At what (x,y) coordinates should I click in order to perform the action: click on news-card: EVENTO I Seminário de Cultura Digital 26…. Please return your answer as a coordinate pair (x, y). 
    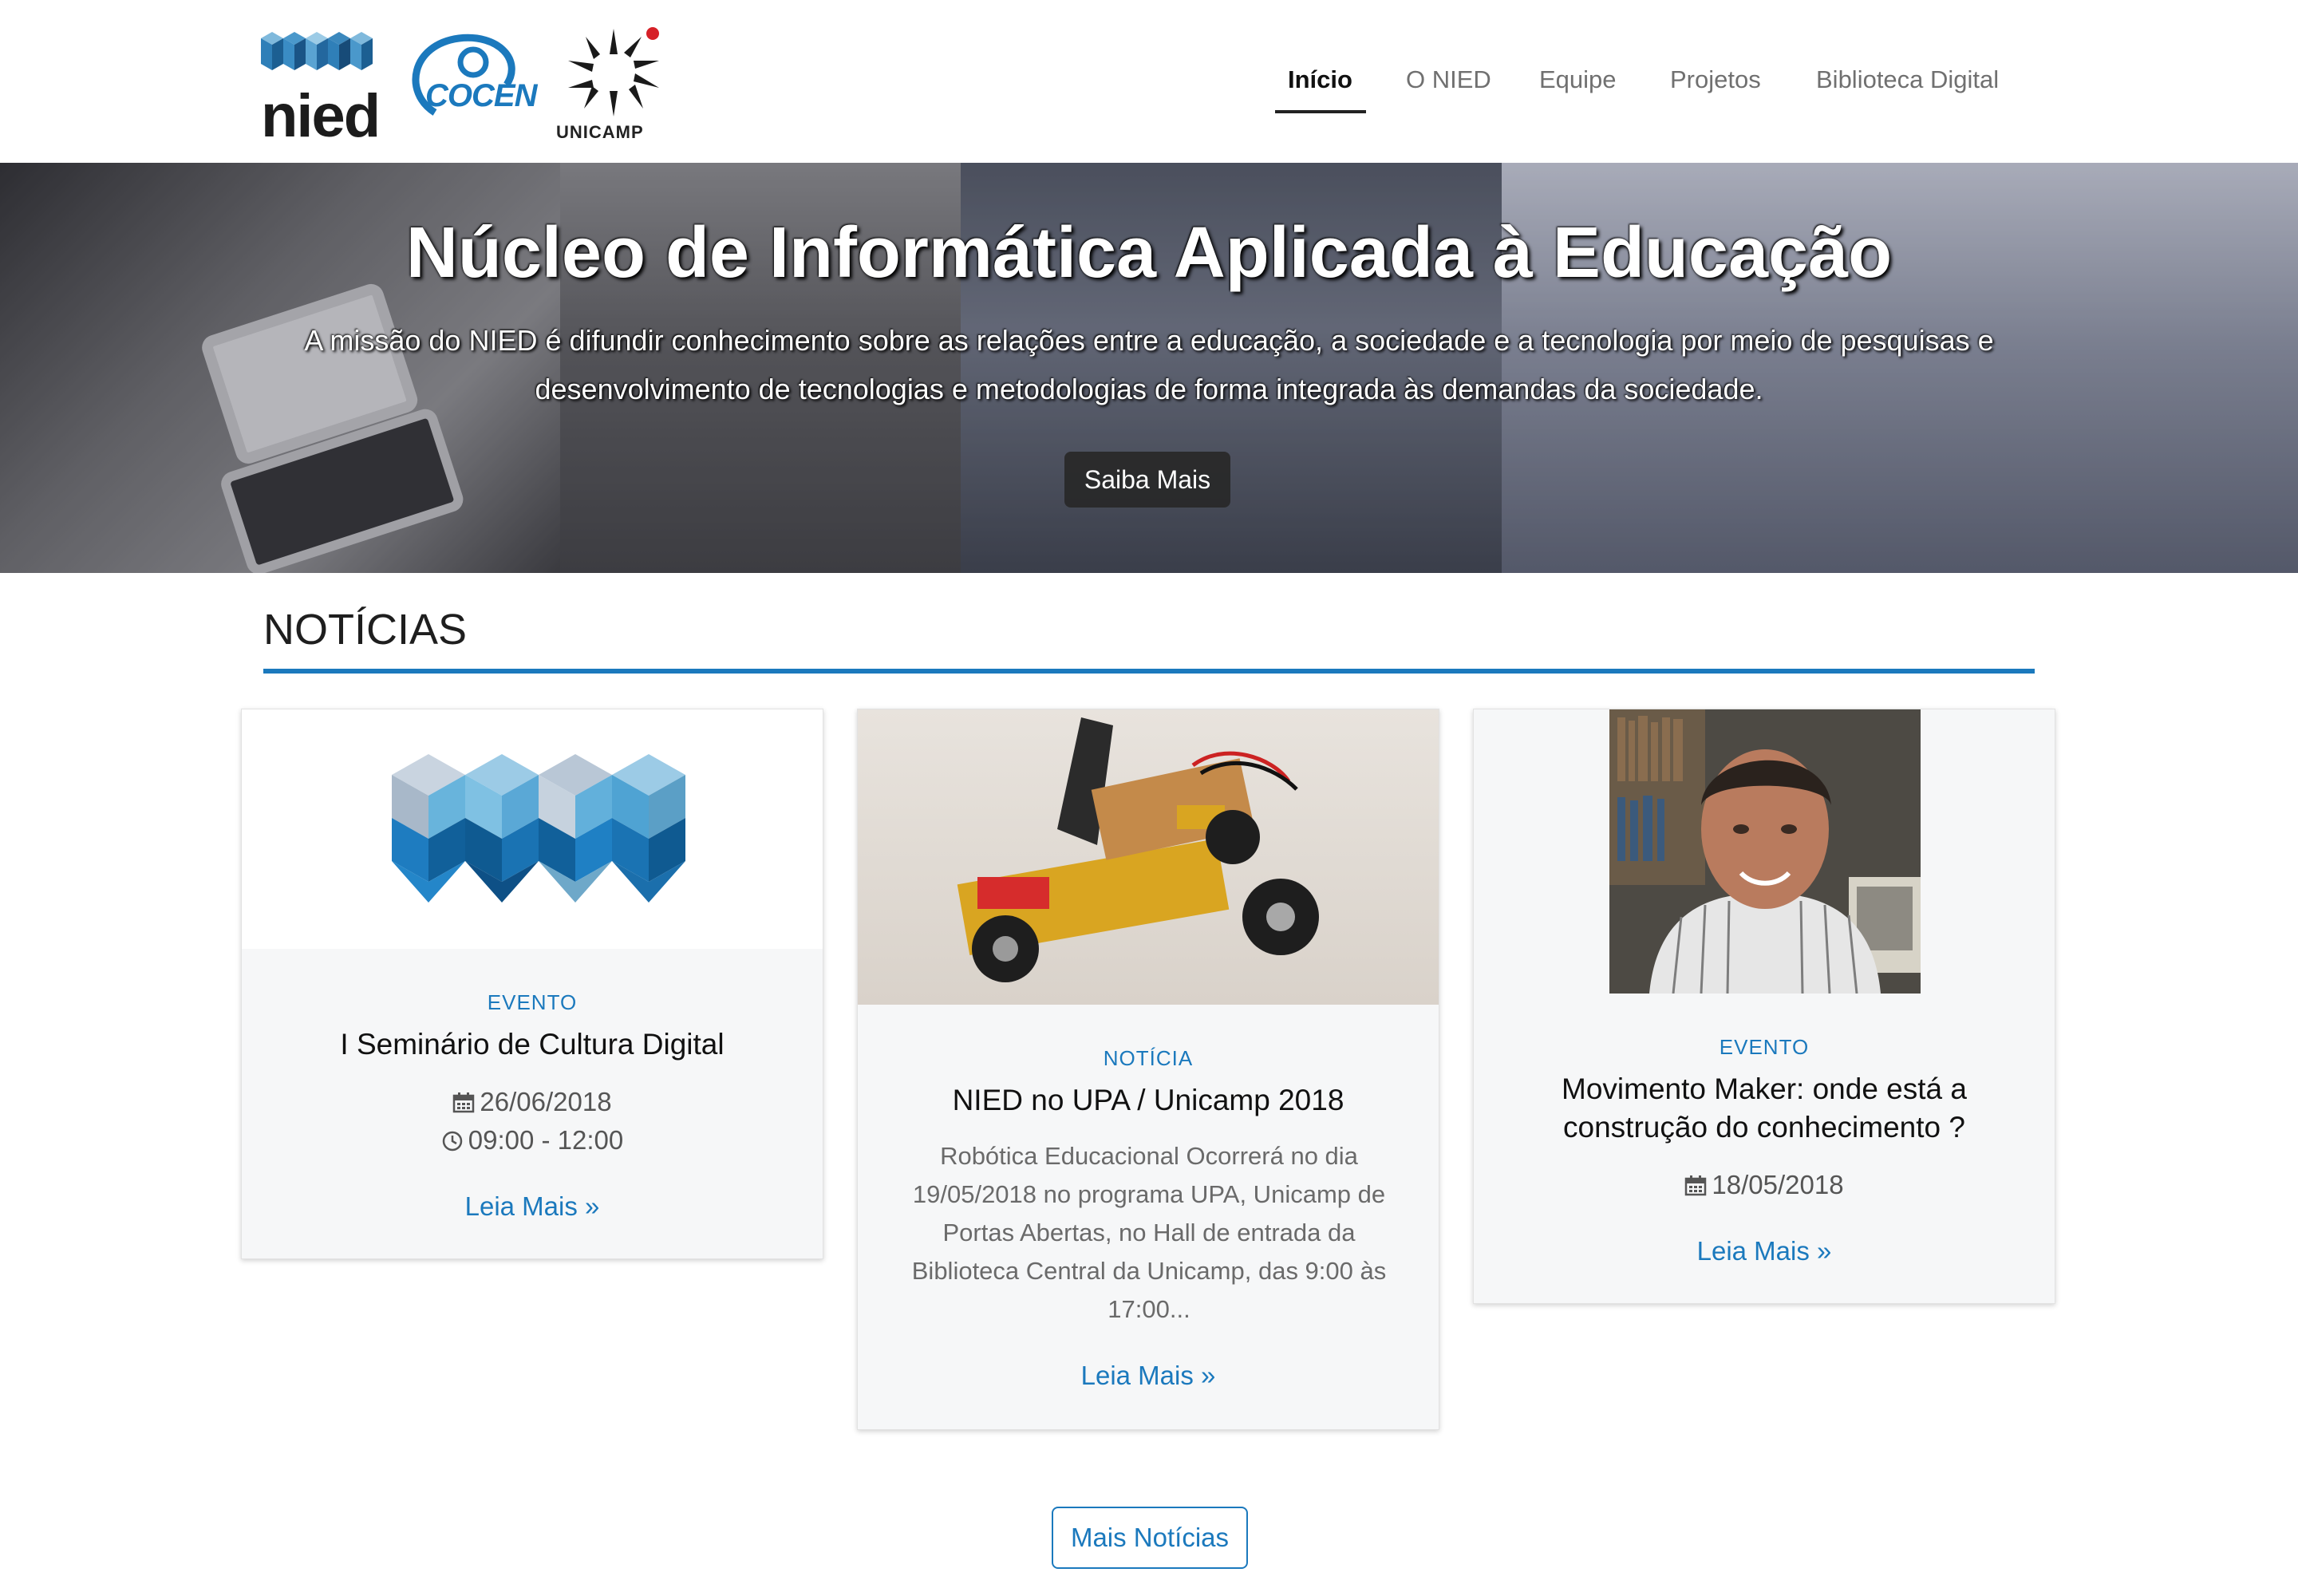
    Looking at the image, I should click on (532, 984).